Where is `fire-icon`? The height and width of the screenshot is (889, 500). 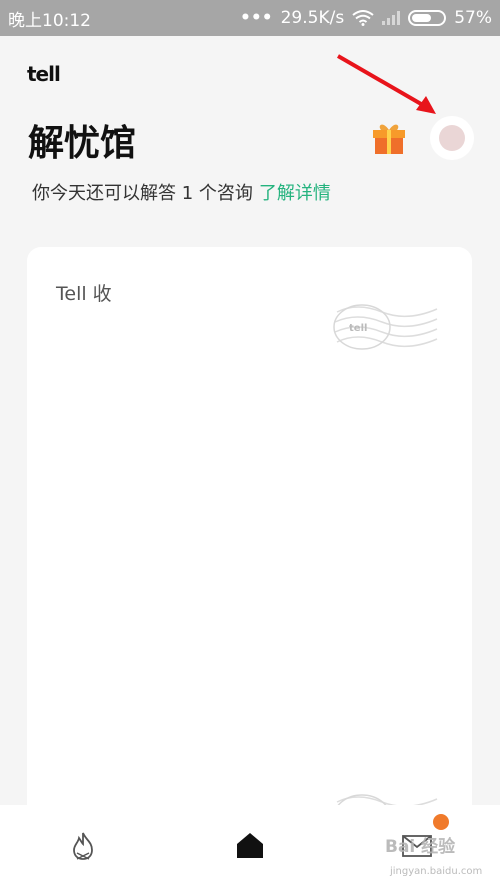 fire-icon is located at coordinates (83, 846).